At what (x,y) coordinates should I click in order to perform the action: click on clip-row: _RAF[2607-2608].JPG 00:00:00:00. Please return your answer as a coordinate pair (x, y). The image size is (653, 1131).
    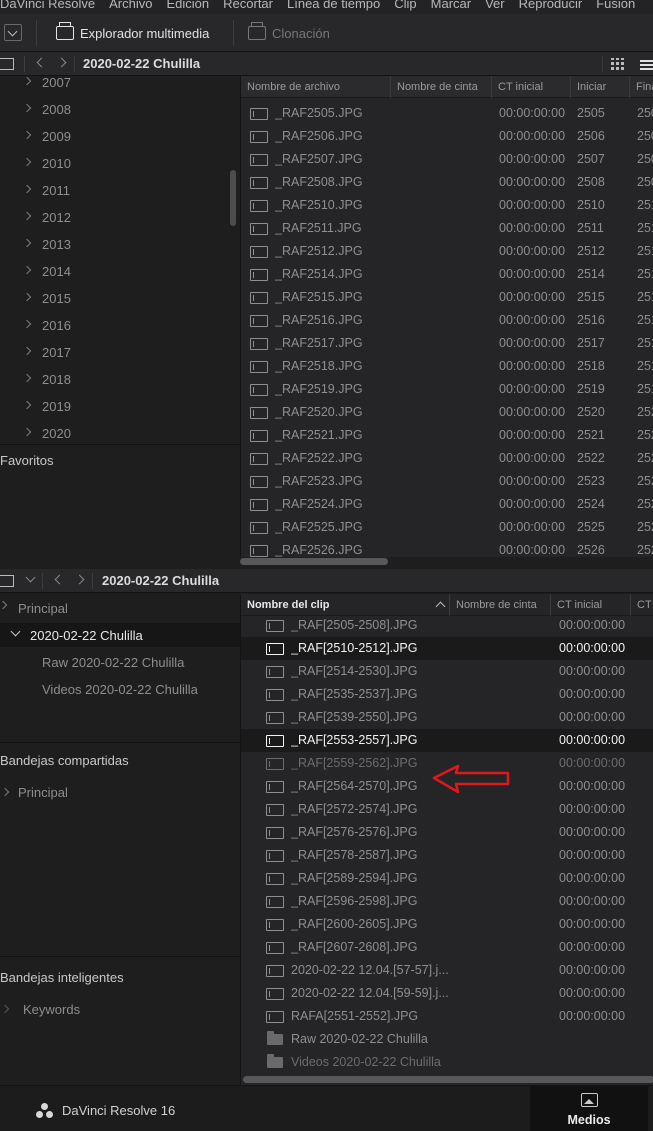
    Looking at the image, I should click on (447, 947).